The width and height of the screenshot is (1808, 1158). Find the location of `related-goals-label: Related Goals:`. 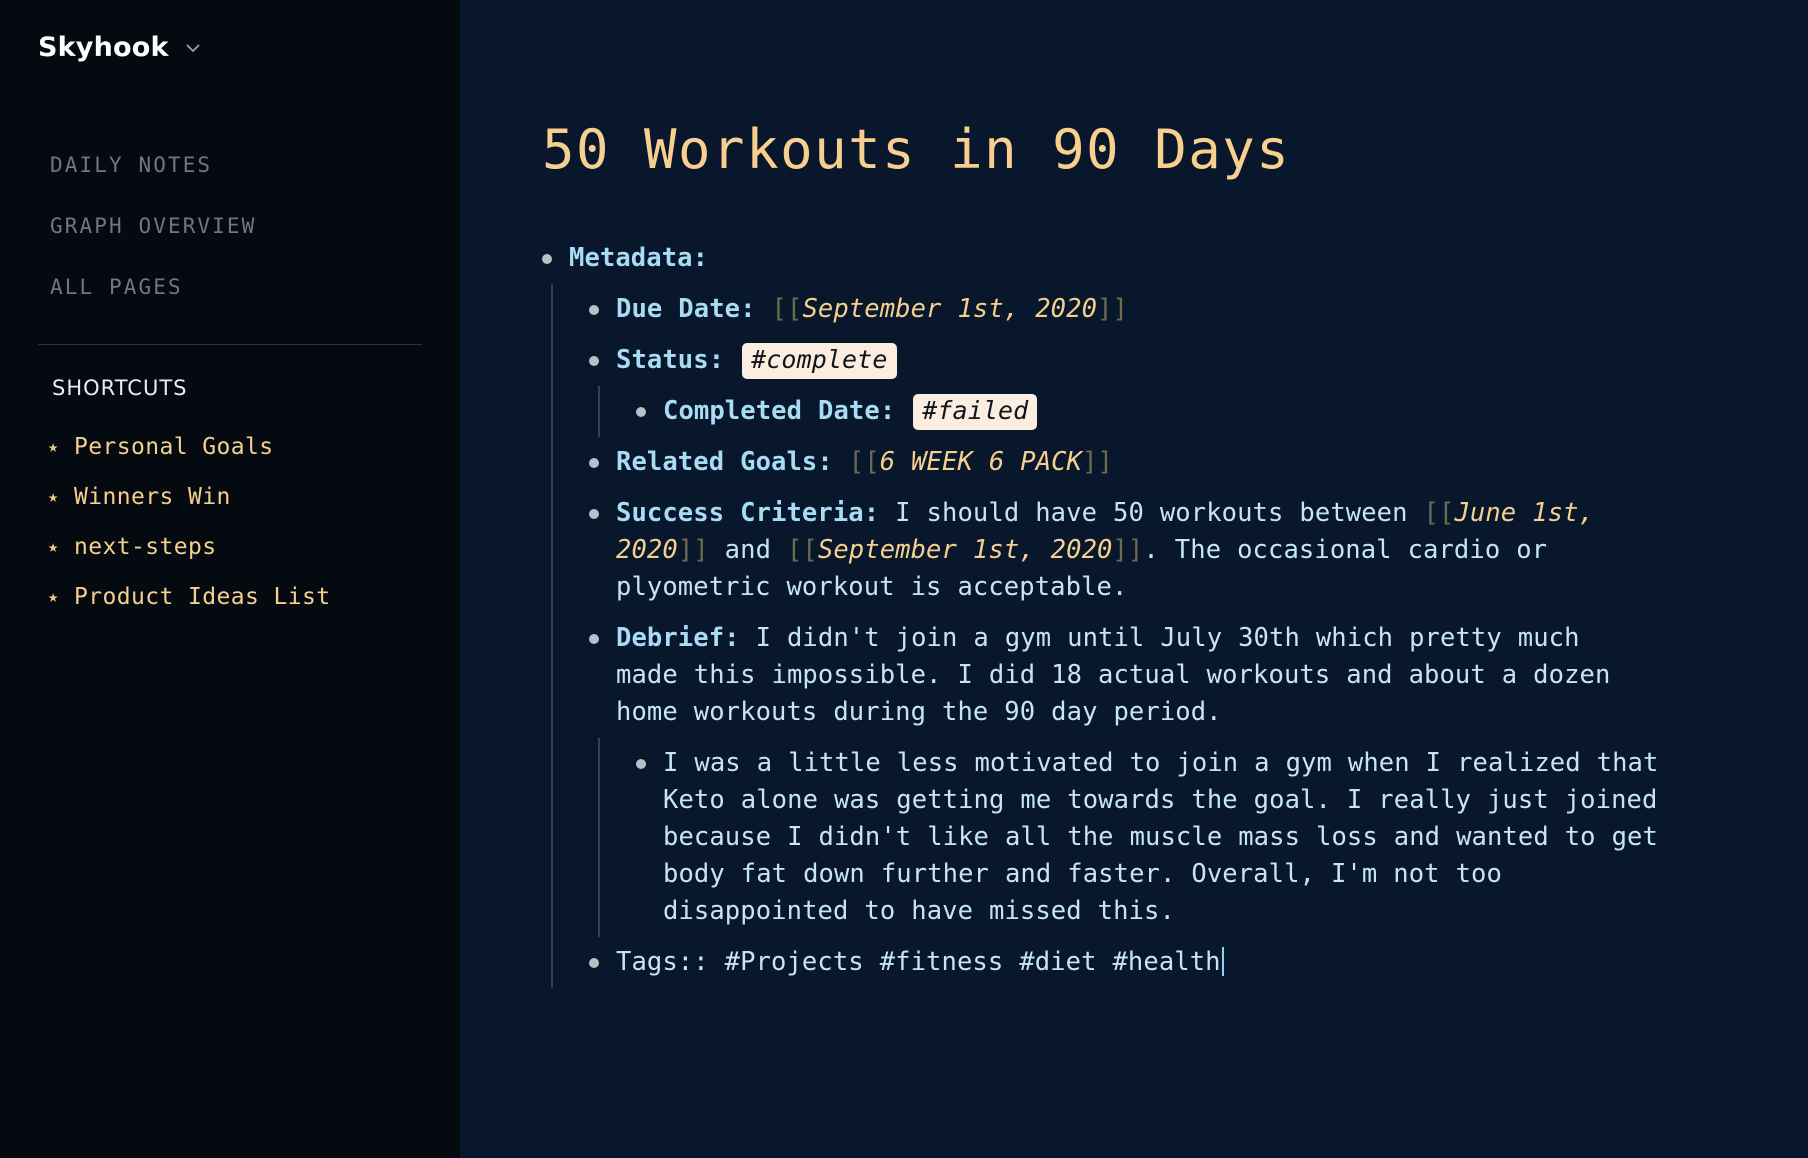

related-goals-label: Related Goals: is located at coordinates (724, 462).